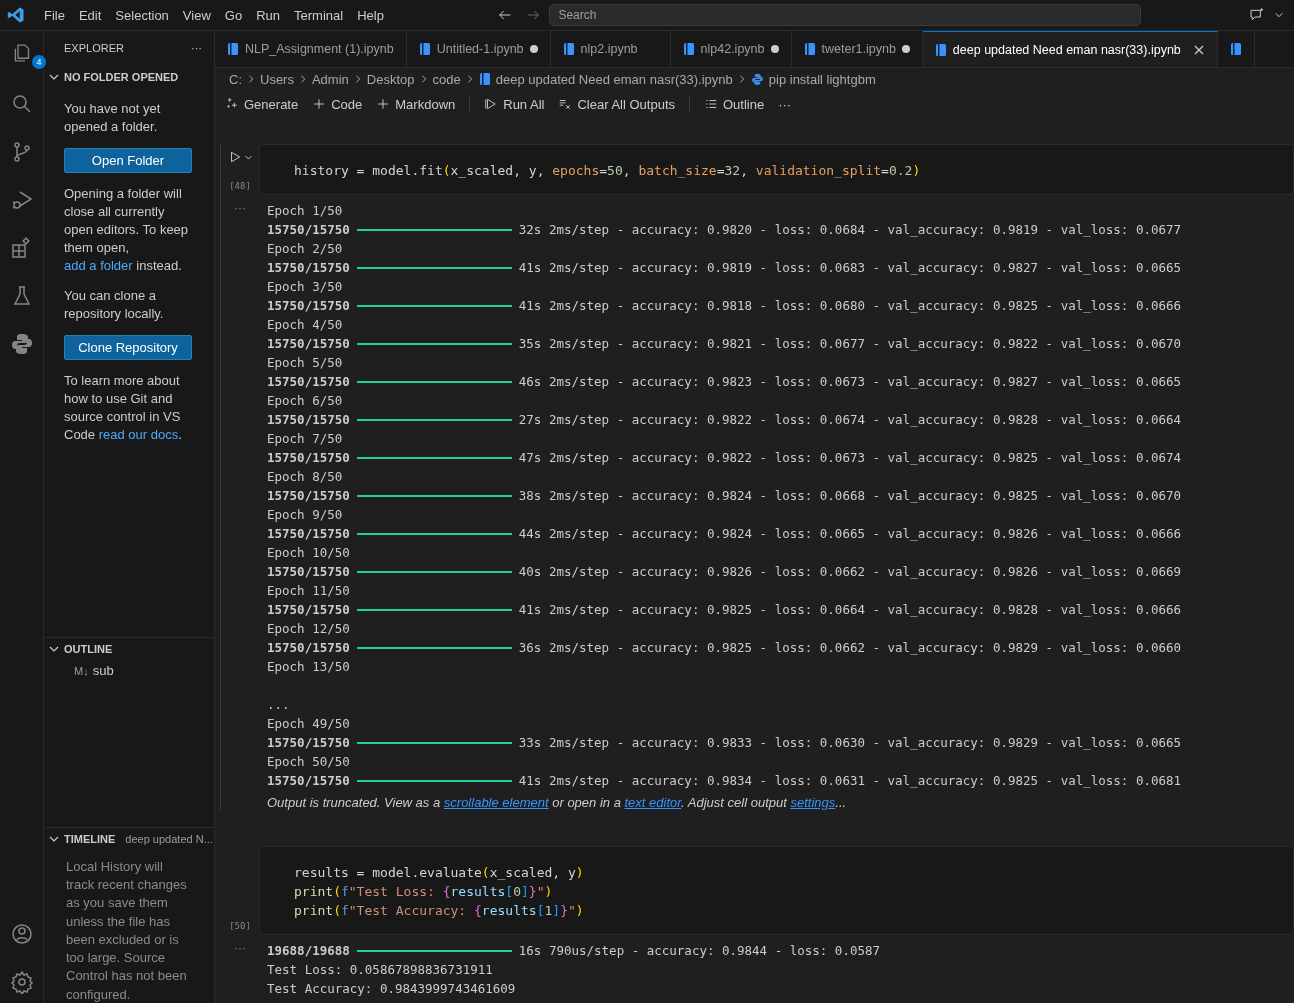 Image resolution: width=1294 pixels, height=1003 pixels. Describe the element at coordinates (446, 79) in the screenshot. I see `breadcrumb-item: code` at that location.